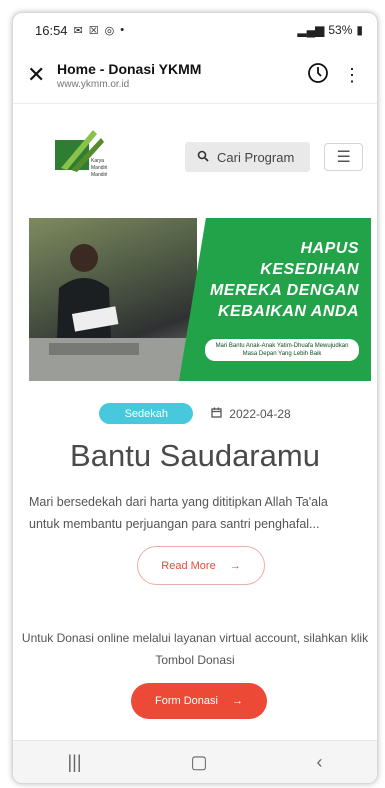 The height and width of the screenshot is (788, 385). What do you see at coordinates (309, 269) in the screenshot?
I see `headline-line-2: KESEDIHAN` at bounding box center [309, 269].